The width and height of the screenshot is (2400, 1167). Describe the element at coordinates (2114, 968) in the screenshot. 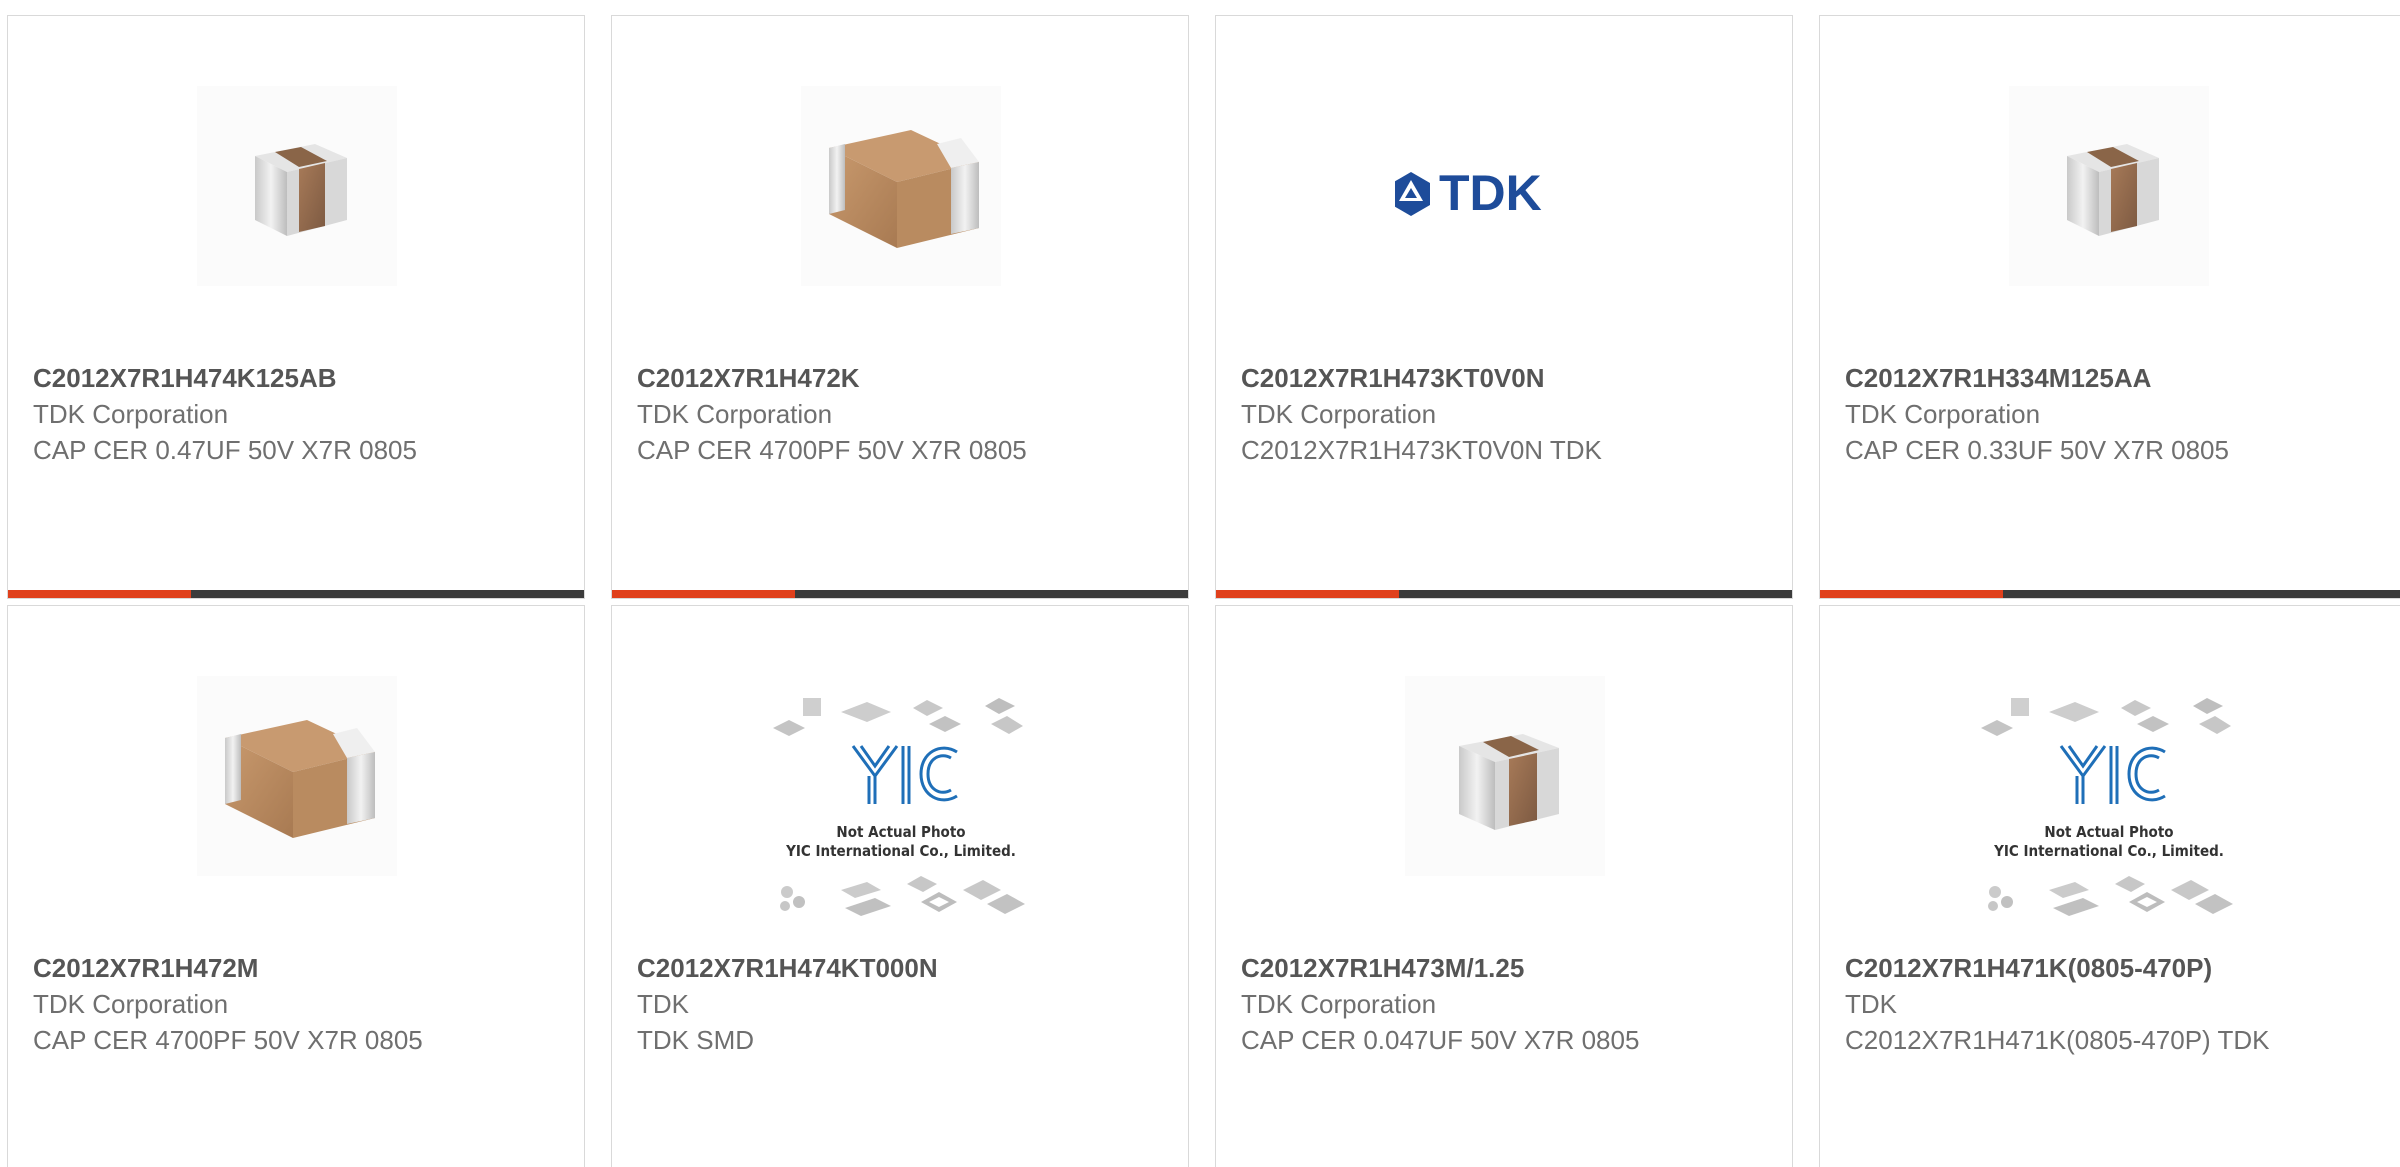

I see `part-number: C2012X7R1H471K(0805-470P)` at that location.